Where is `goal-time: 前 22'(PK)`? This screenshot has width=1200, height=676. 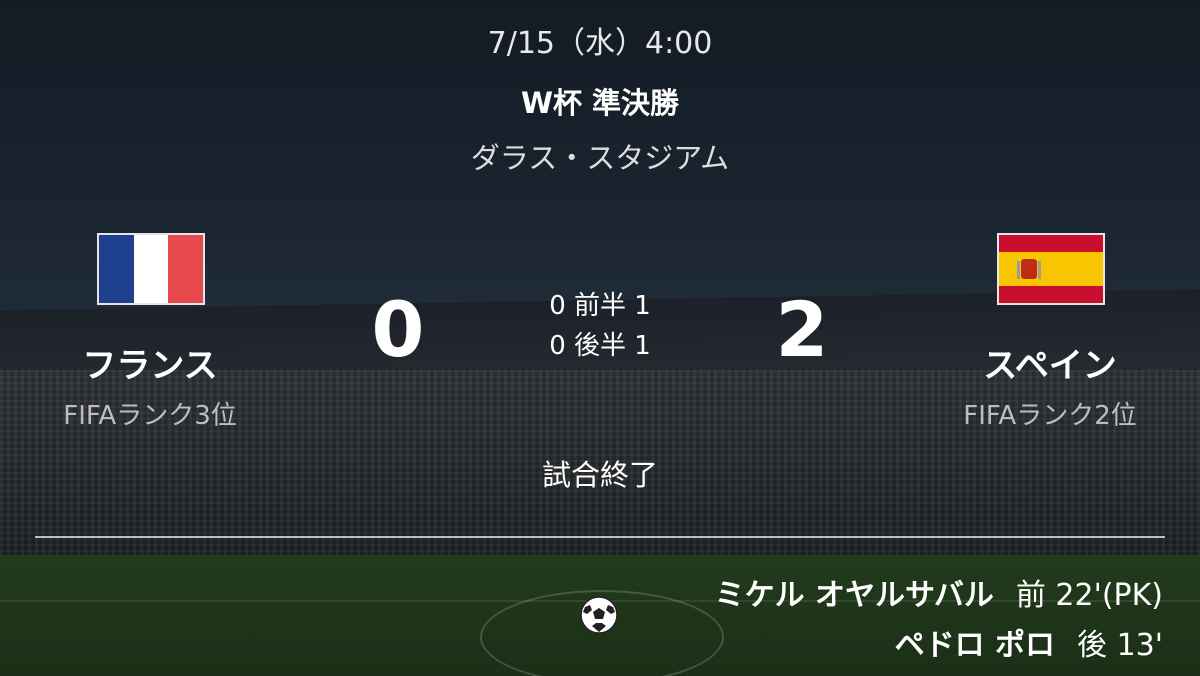
goal-time: 前 22'(PK) is located at coordinates (1089, 595).